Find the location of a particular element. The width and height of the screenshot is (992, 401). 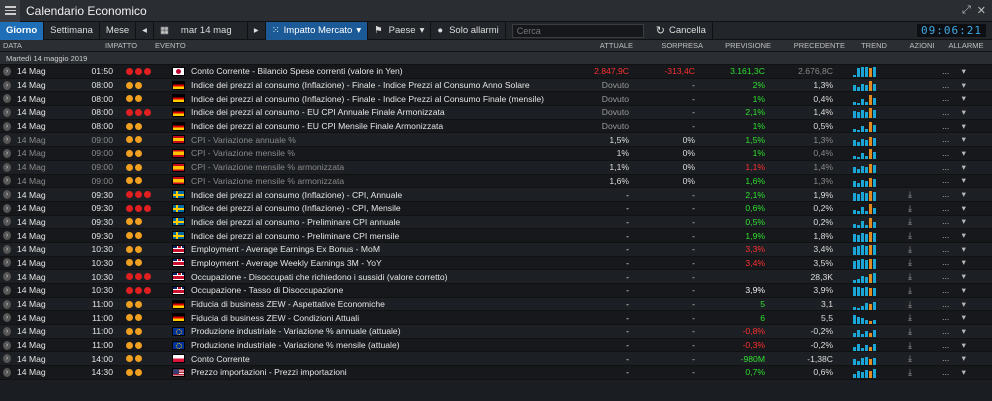

hamburger-menu-icon is located at coordinates (10, 11).